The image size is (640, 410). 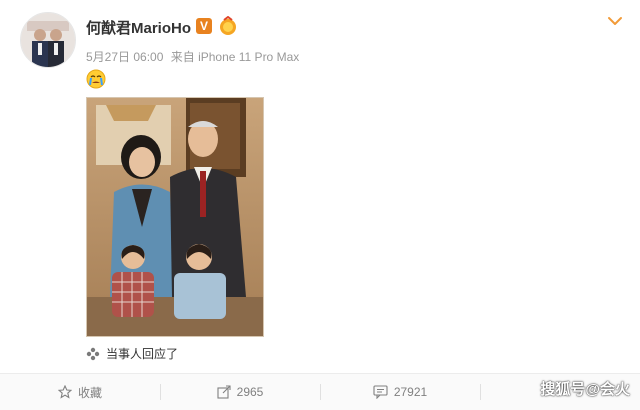 I want to click on favorite-button: 收藏, so click(x=80, y=392).